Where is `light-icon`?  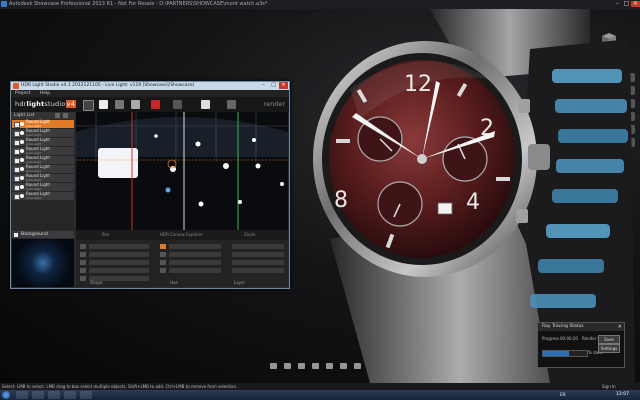
light-icon is located at coordinates (103, 104).